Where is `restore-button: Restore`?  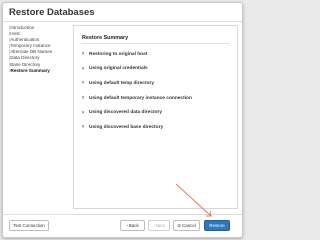 restore-button: Restore is located at coordinates (217, 225).